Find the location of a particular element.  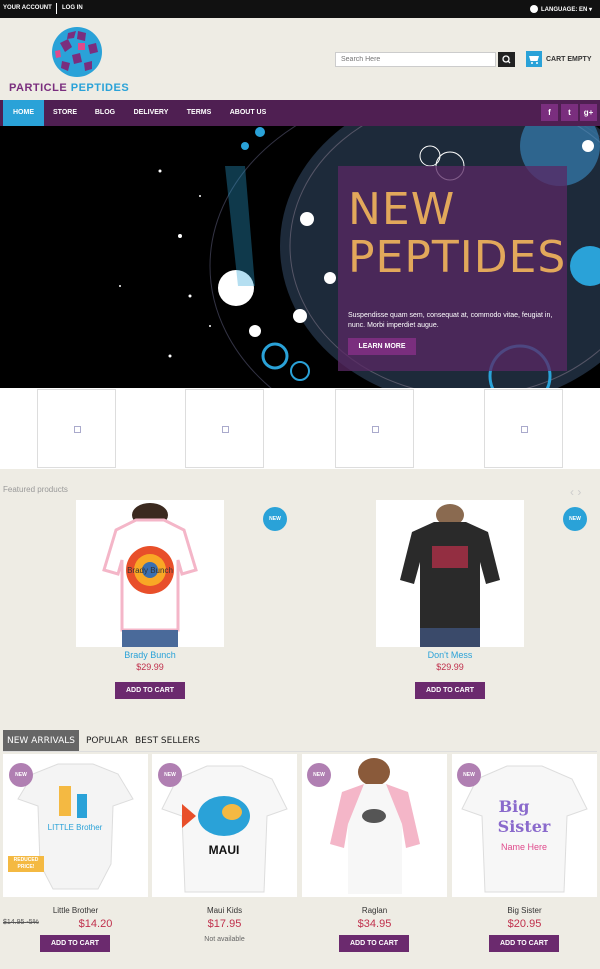

language-selector: LANGUAGE: EN ▾ is located at coordinates (560, 9).